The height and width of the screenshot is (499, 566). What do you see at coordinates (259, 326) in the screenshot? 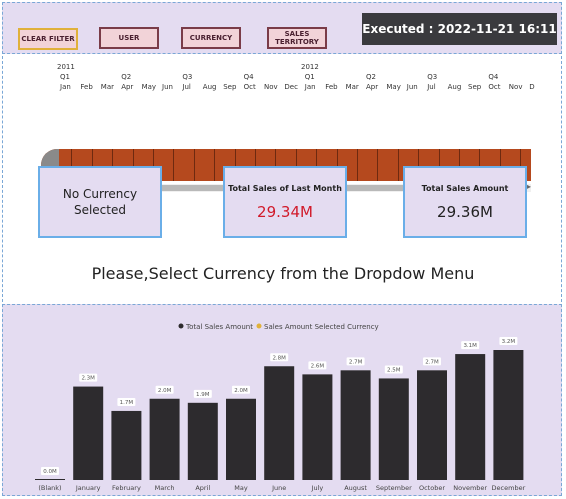
I see `legend-dot-selected` at bounding box center [259, 326].